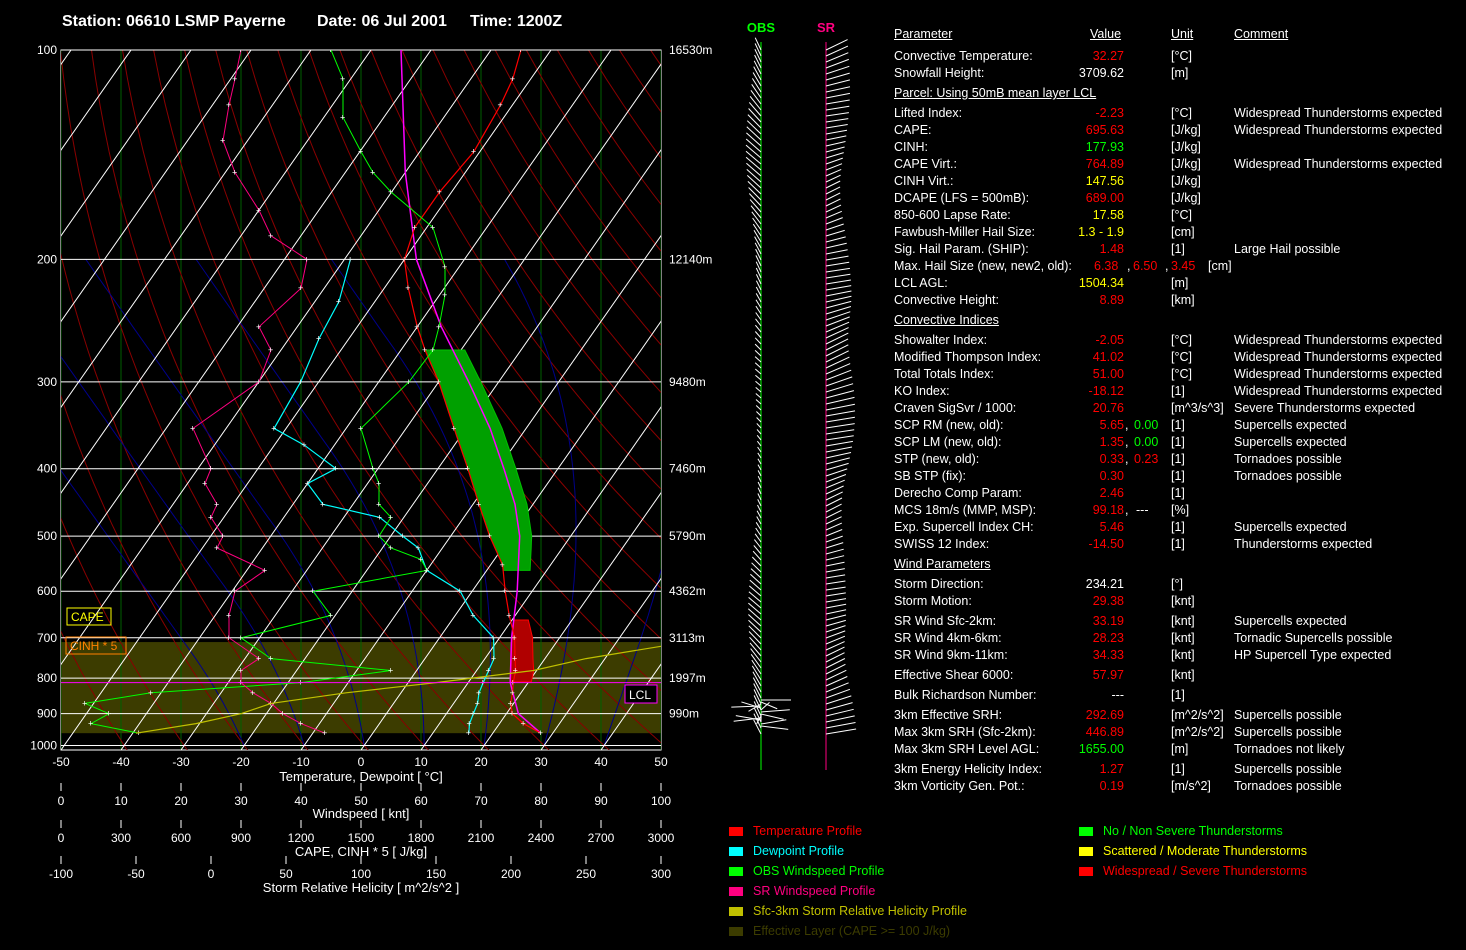 The image size is (1466, 950). I want to click on x-tick-label: 40, so click(601, 762).